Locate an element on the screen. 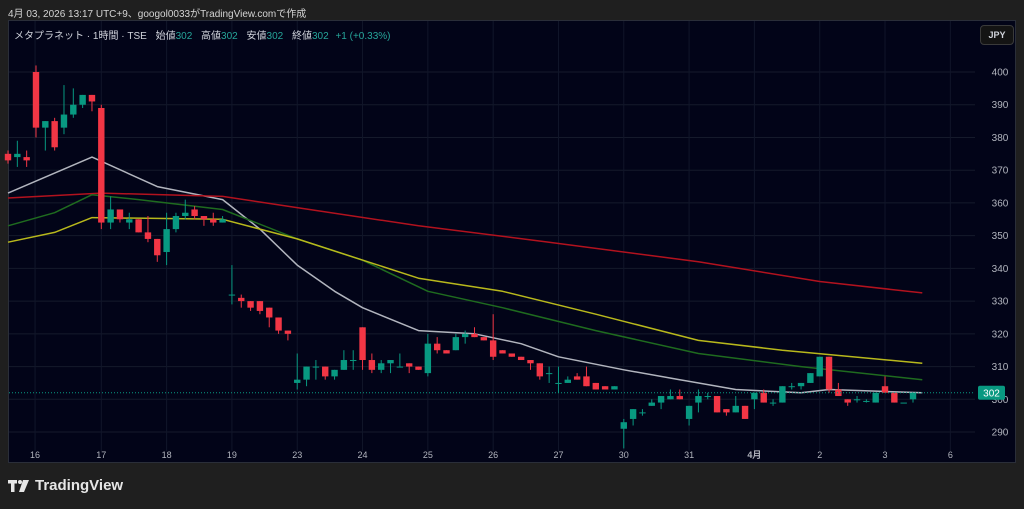  open-value: 302 is located at coordinates (184, 36).